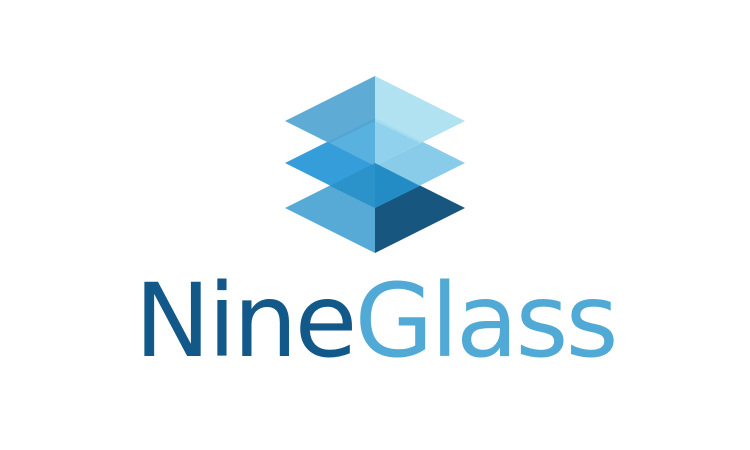 The height and width of the screenshot is (450, 750). Describe the element at coordinates (245, 321) in the screenshot. I see `brand-name-part1: Nine` at that location.